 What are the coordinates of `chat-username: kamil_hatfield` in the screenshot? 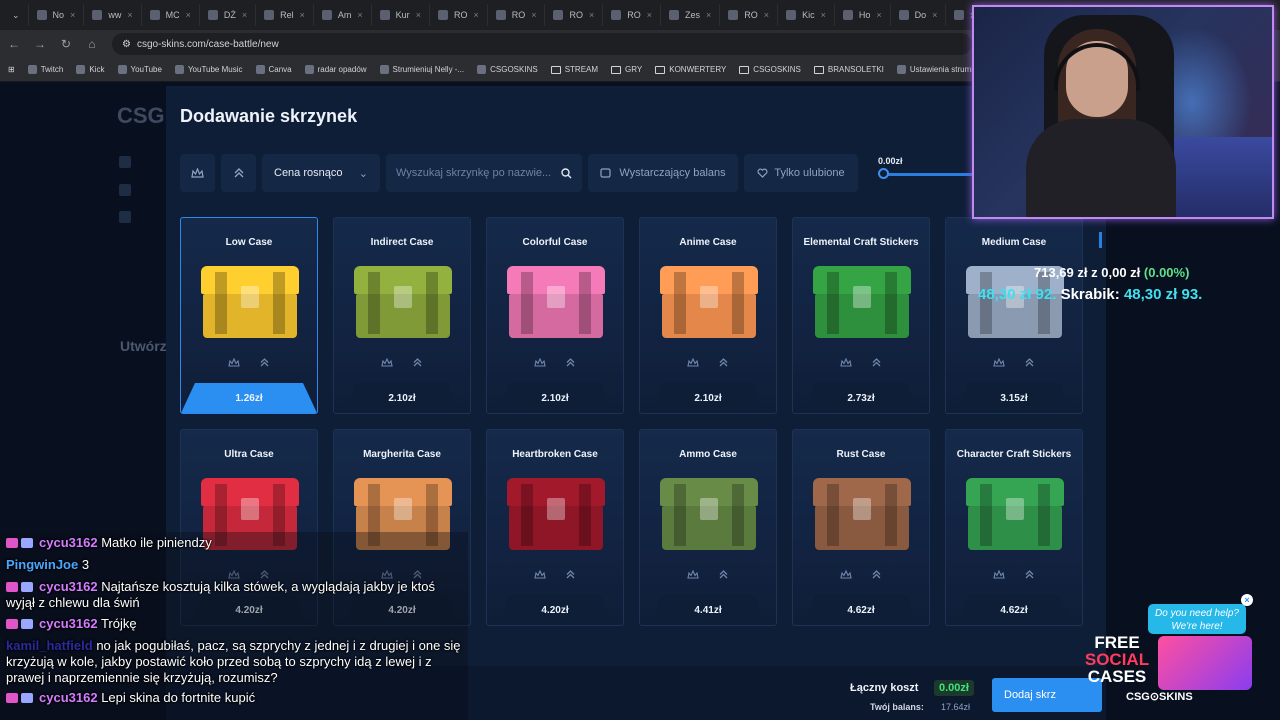 It's located at (49, 645).